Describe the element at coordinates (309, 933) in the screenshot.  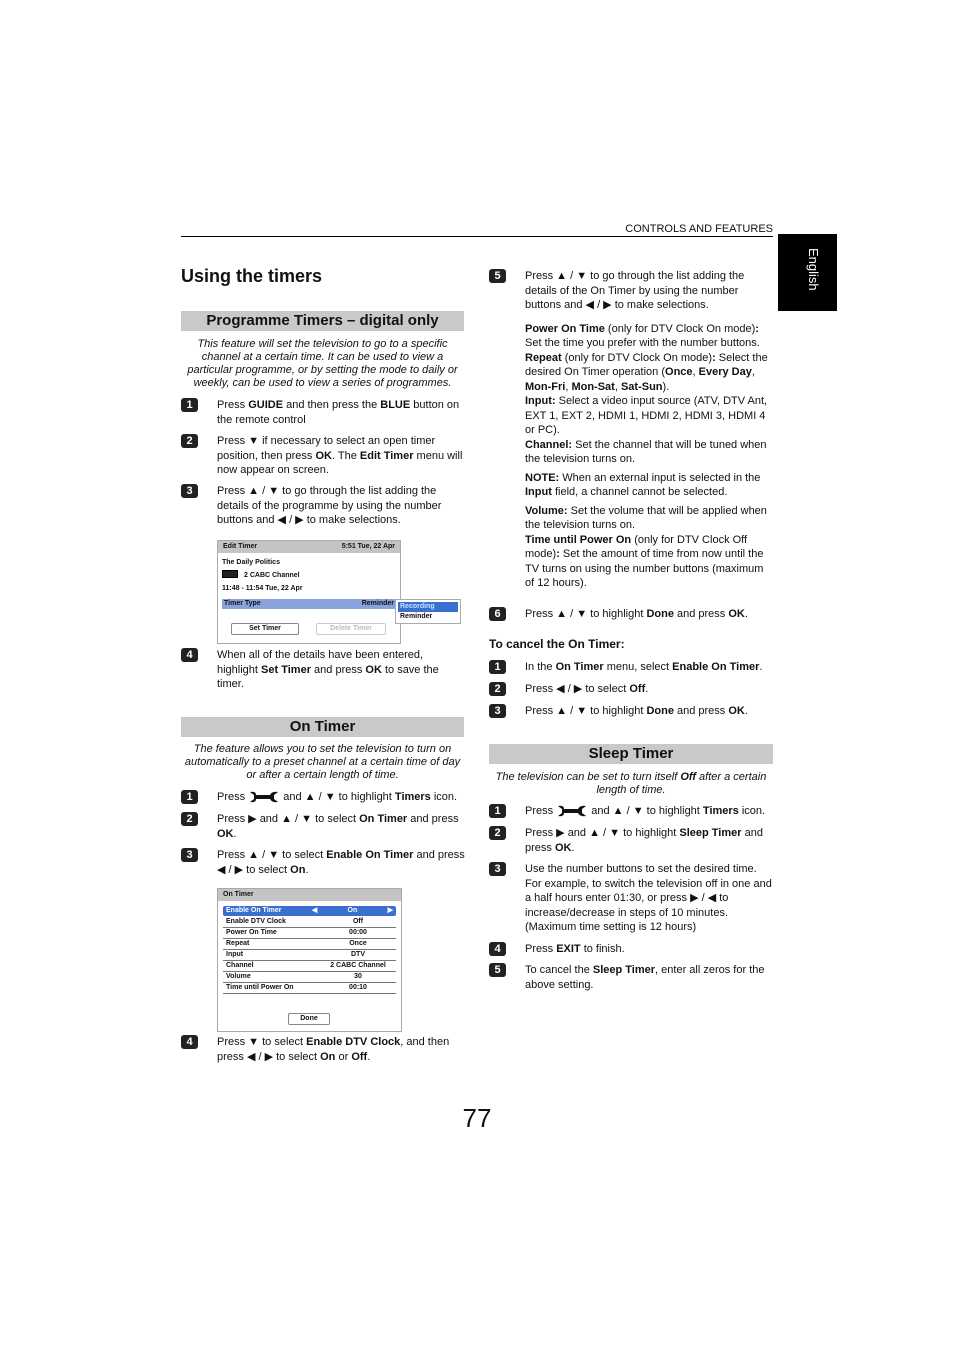
I see `menu-row: Power On Time 00:00` at that location.